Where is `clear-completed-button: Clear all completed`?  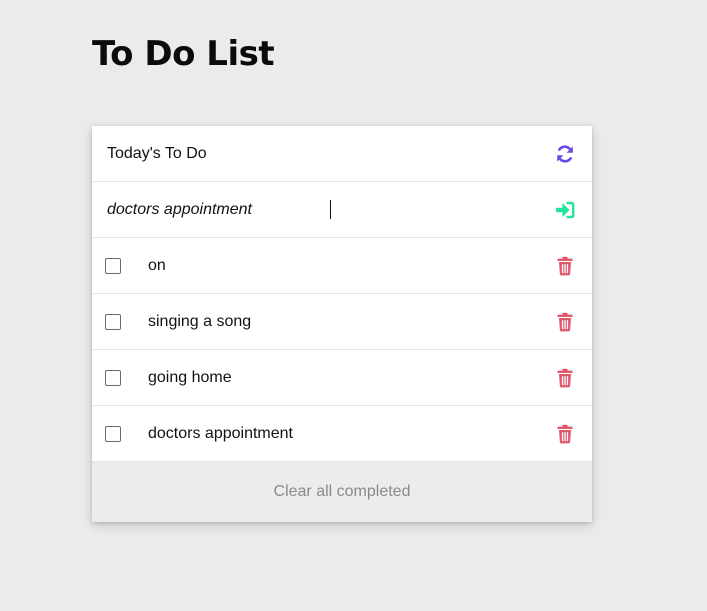
clear-completed-button: Clear all completed is located at coordinates (342, 492).